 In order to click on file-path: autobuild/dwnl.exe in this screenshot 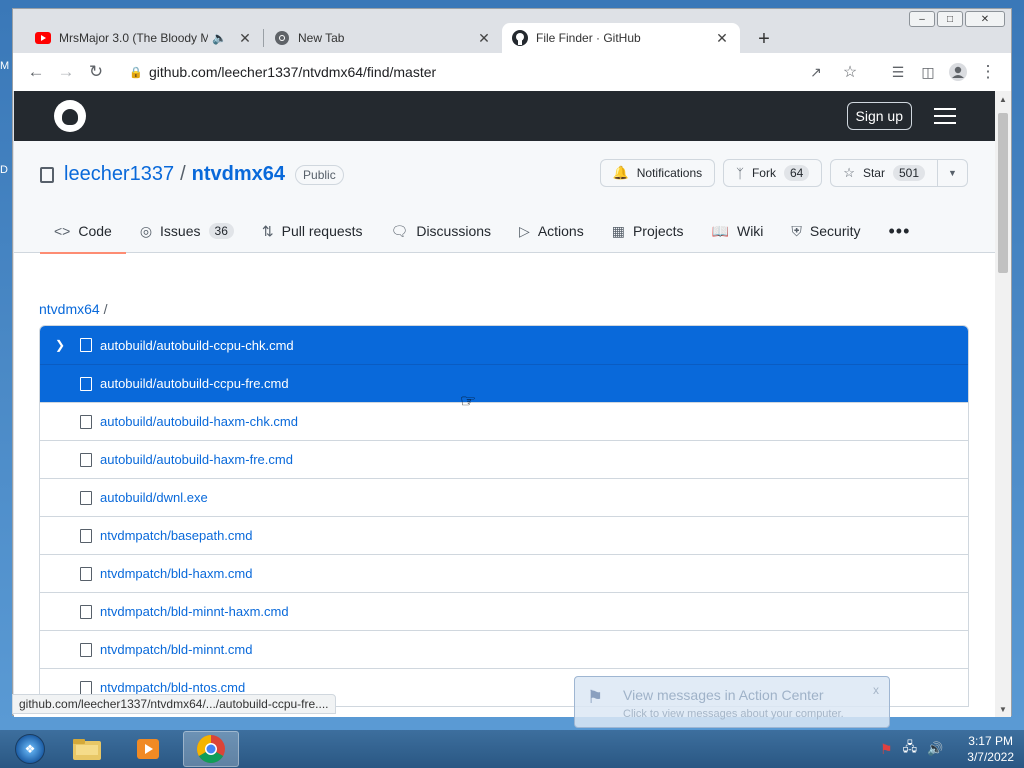, I will do `click(154, 497)`.